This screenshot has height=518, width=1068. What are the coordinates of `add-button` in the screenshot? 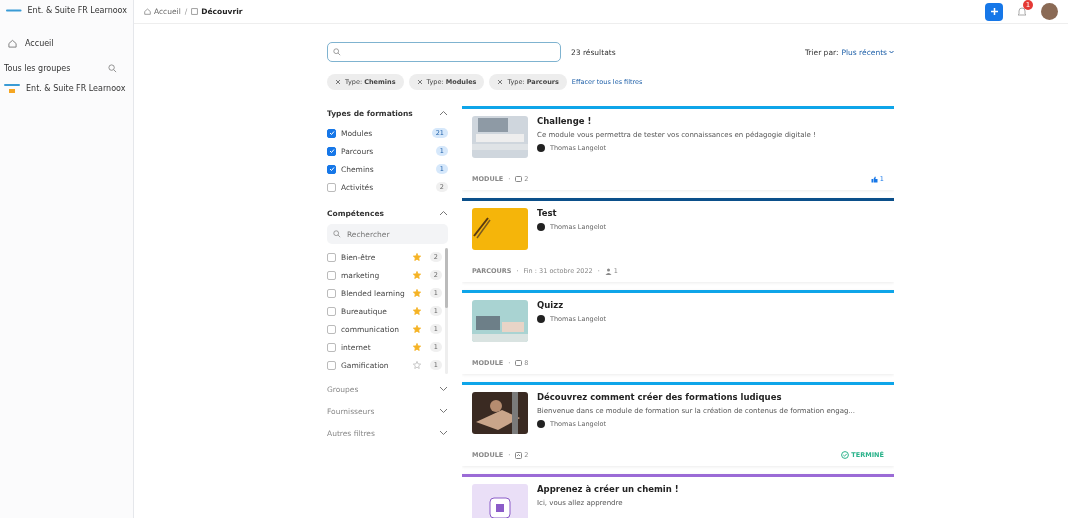 It's located at (994, 11).